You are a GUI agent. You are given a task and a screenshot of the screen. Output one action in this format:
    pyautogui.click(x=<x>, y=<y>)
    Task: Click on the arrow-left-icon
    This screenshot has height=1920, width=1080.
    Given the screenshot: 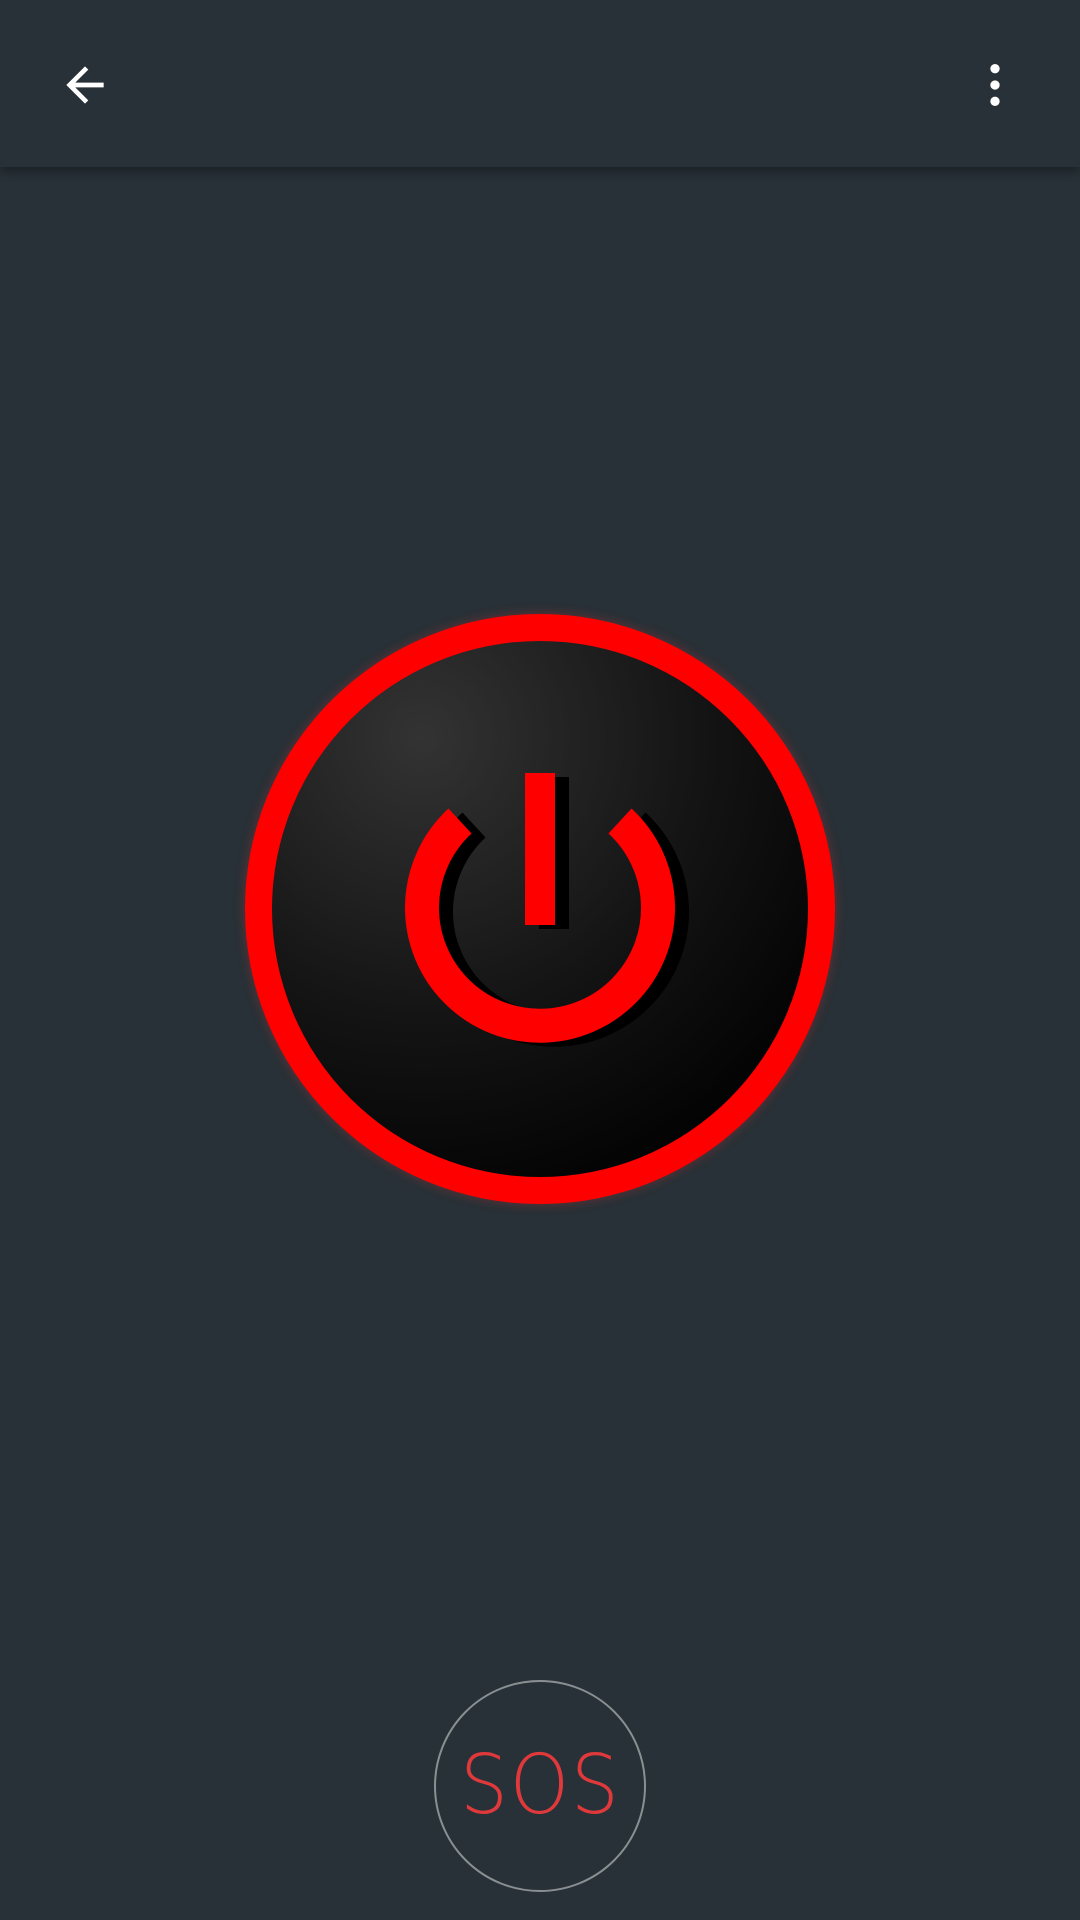 What is the action you would take?
    pyautogui.click(x=85, y=85)
    